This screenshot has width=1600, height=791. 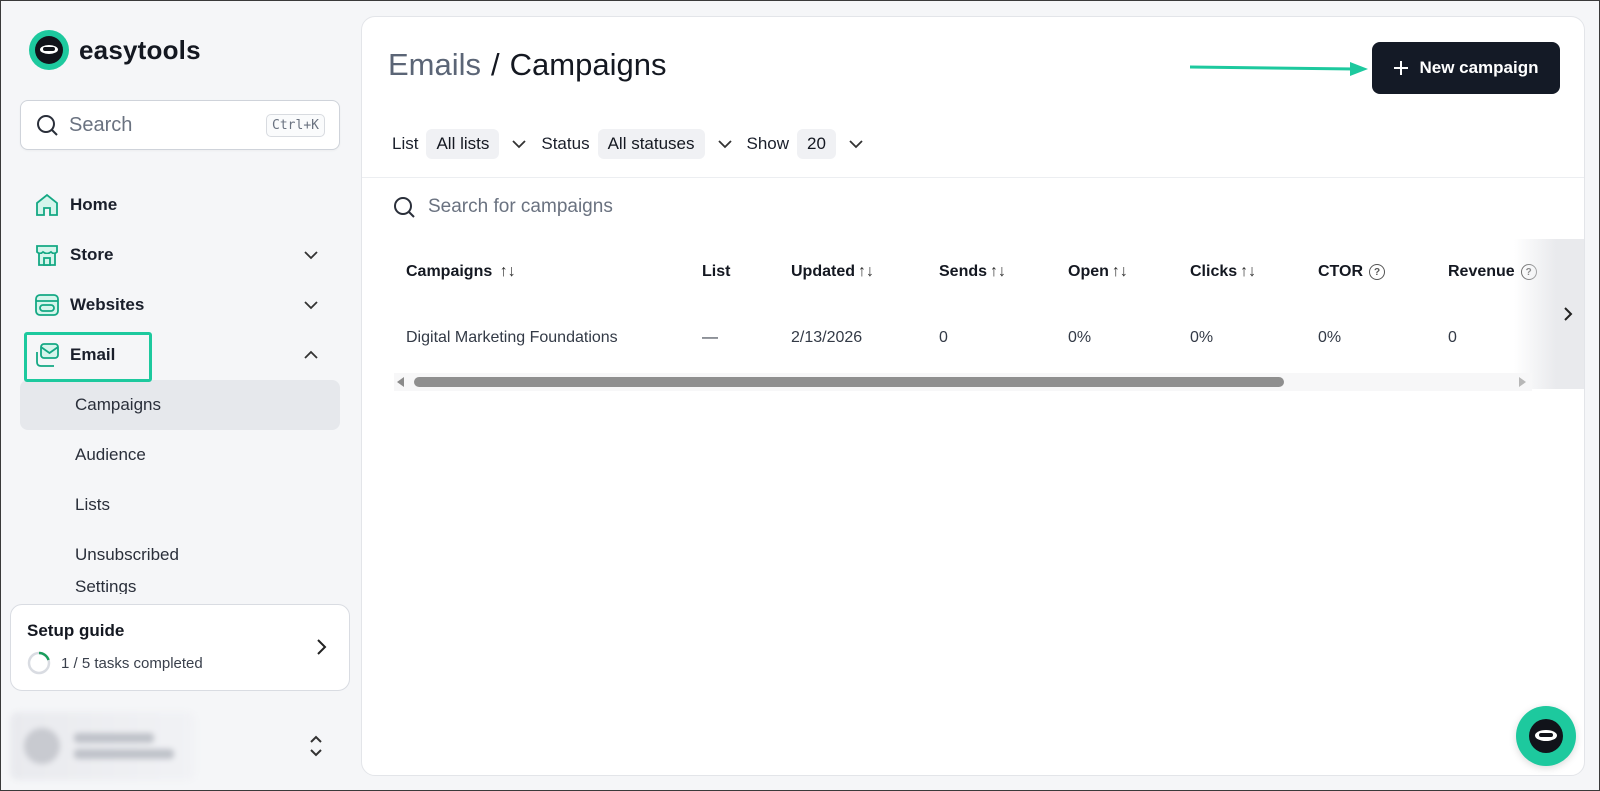 What do you see at coordinates (1279, 69) in the screenshot?
I see `pointer-arrow-annotation` at bounding box center [1279, 69].